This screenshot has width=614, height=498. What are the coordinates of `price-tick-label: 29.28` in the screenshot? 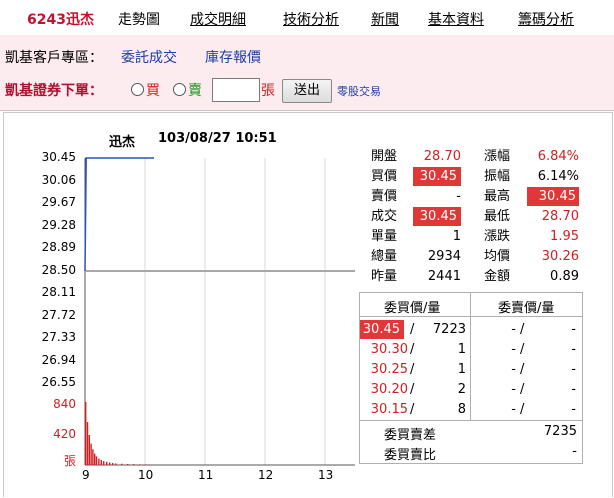 It's located at (58, 224).